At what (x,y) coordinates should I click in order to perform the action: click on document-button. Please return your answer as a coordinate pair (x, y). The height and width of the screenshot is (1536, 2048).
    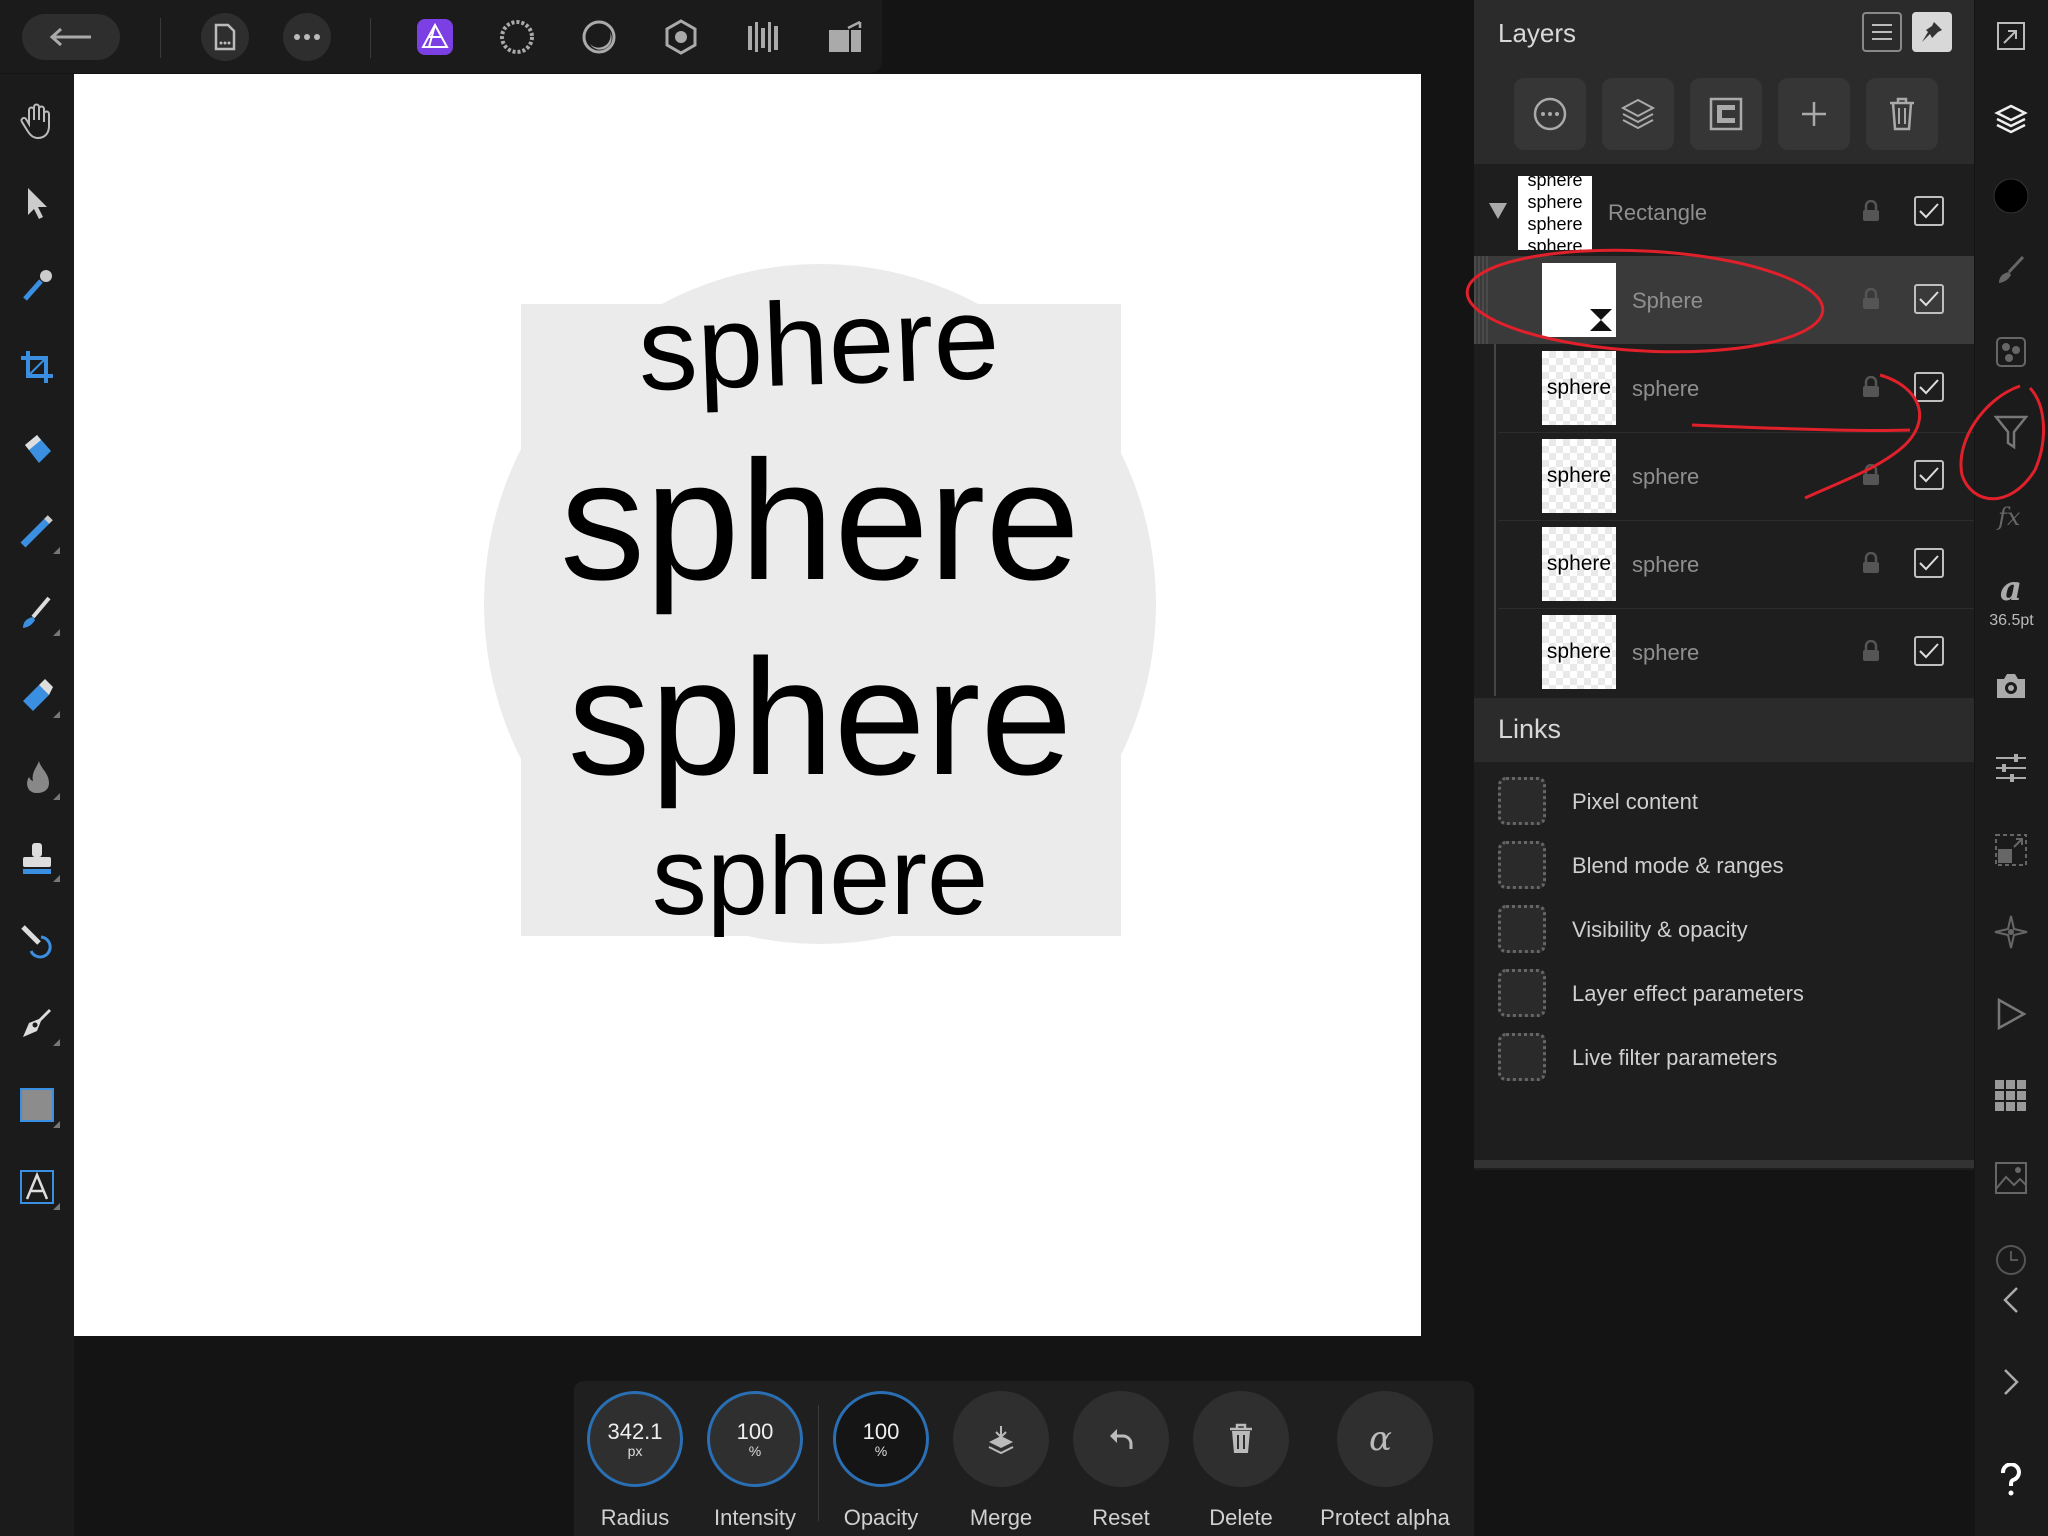
    Looking at the image, I should click on (225, 37).